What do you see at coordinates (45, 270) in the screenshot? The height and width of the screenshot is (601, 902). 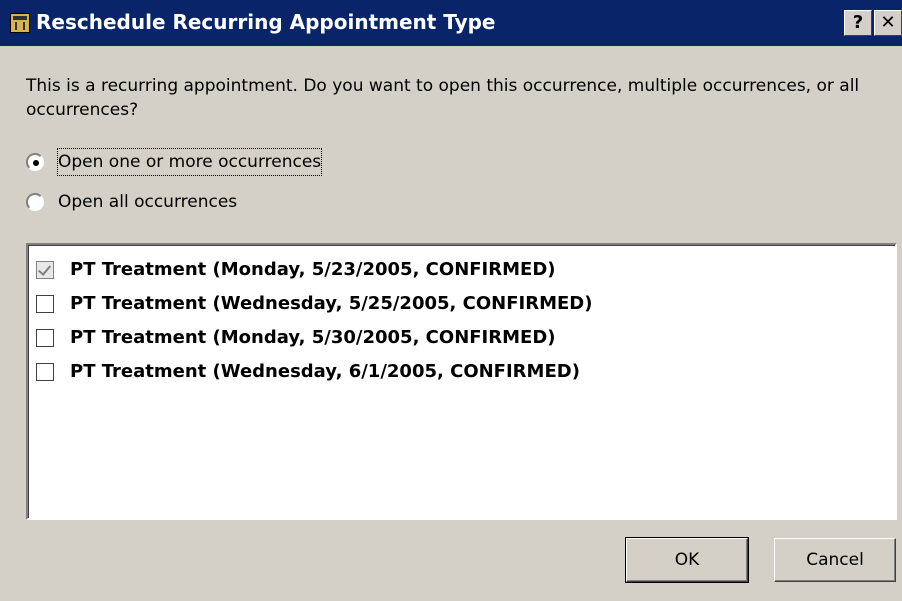 I see `checkbox-checked` at bounding box center [45, 270].